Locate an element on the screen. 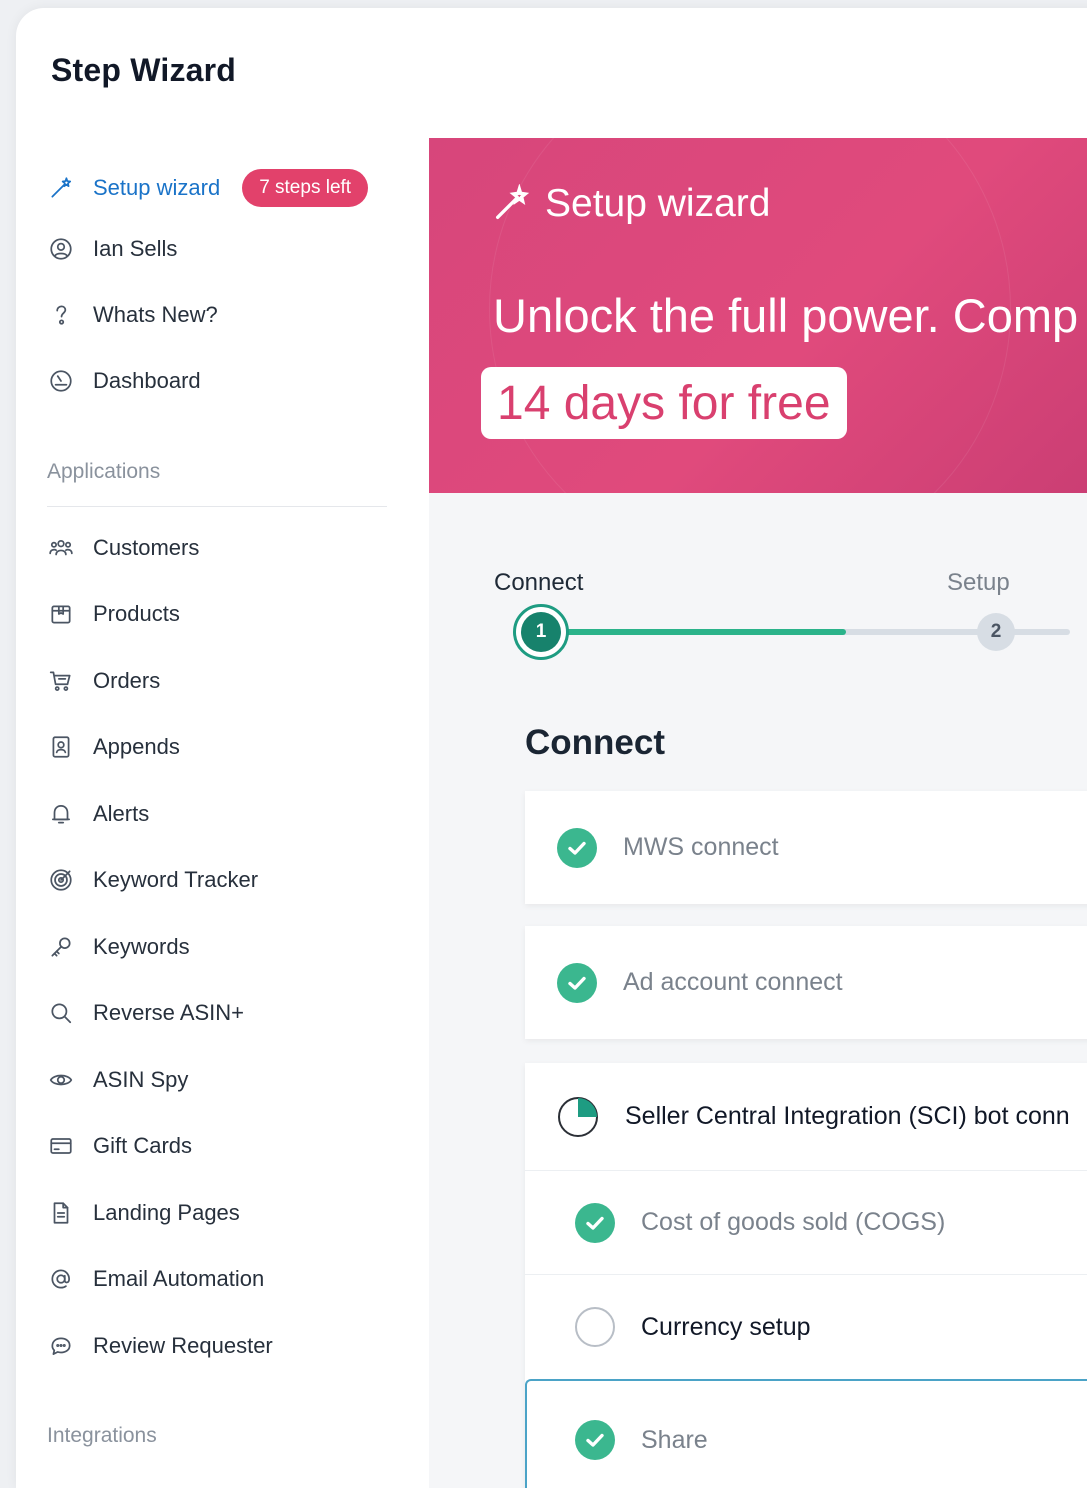 This screenshot has width=1087, height=1488. sidebar-item-email-automation: Email Automation is located at coordinates (155, 1279).